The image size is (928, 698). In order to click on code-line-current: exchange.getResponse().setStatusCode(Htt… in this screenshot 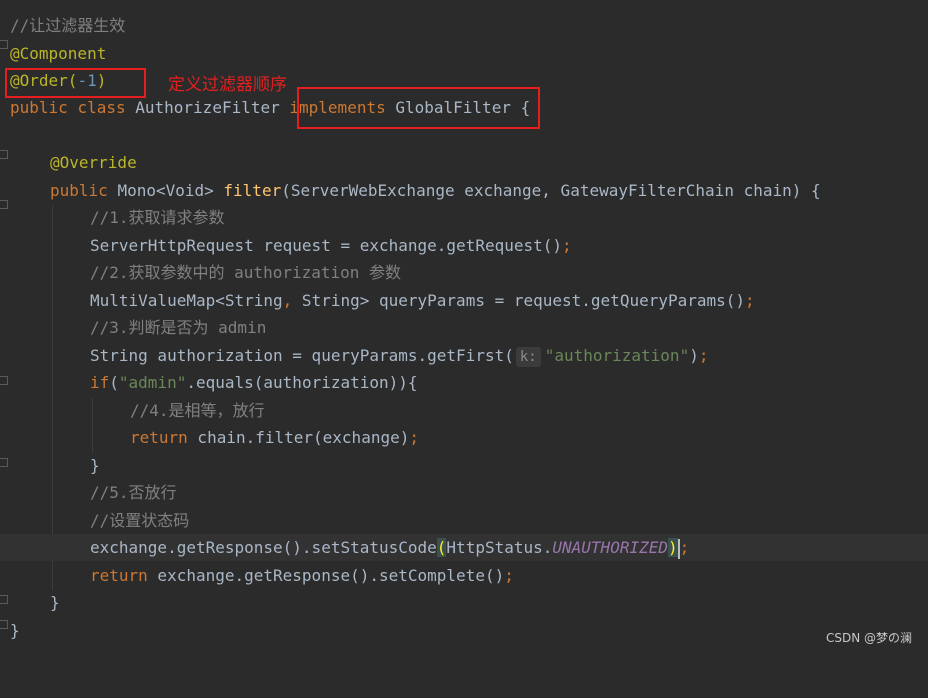, I will do `click(464, 547)`.